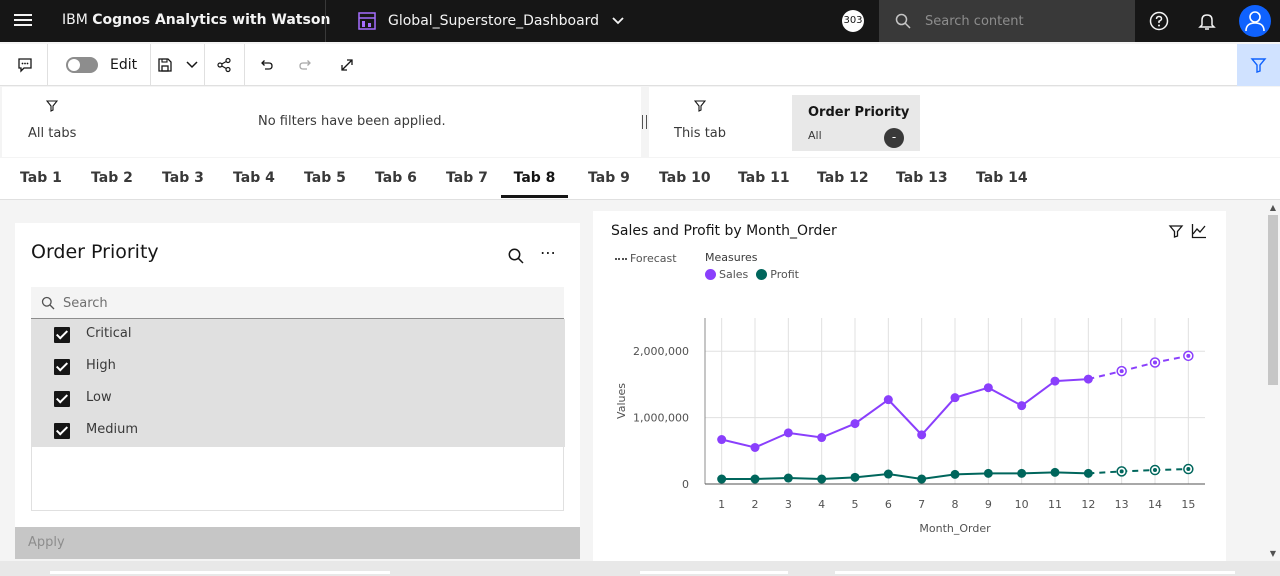  What do you see at coordinates (894, 138) in the screenshot?
I see `filter-card-clear-button: -` at bounding box center [894, 138].